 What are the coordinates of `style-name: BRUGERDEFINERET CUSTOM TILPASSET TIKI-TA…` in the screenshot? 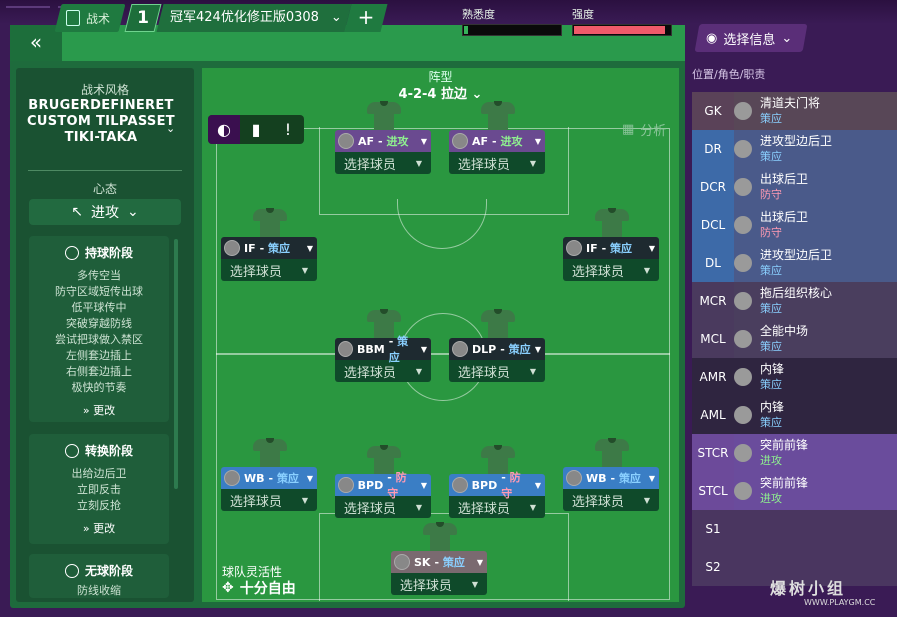 It's located at (101, 122).